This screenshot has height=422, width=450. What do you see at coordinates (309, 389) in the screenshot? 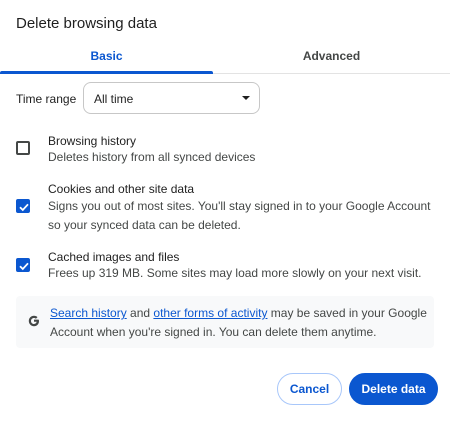
I see `cancel-button: Cancel` at bounding box center [309, 389].